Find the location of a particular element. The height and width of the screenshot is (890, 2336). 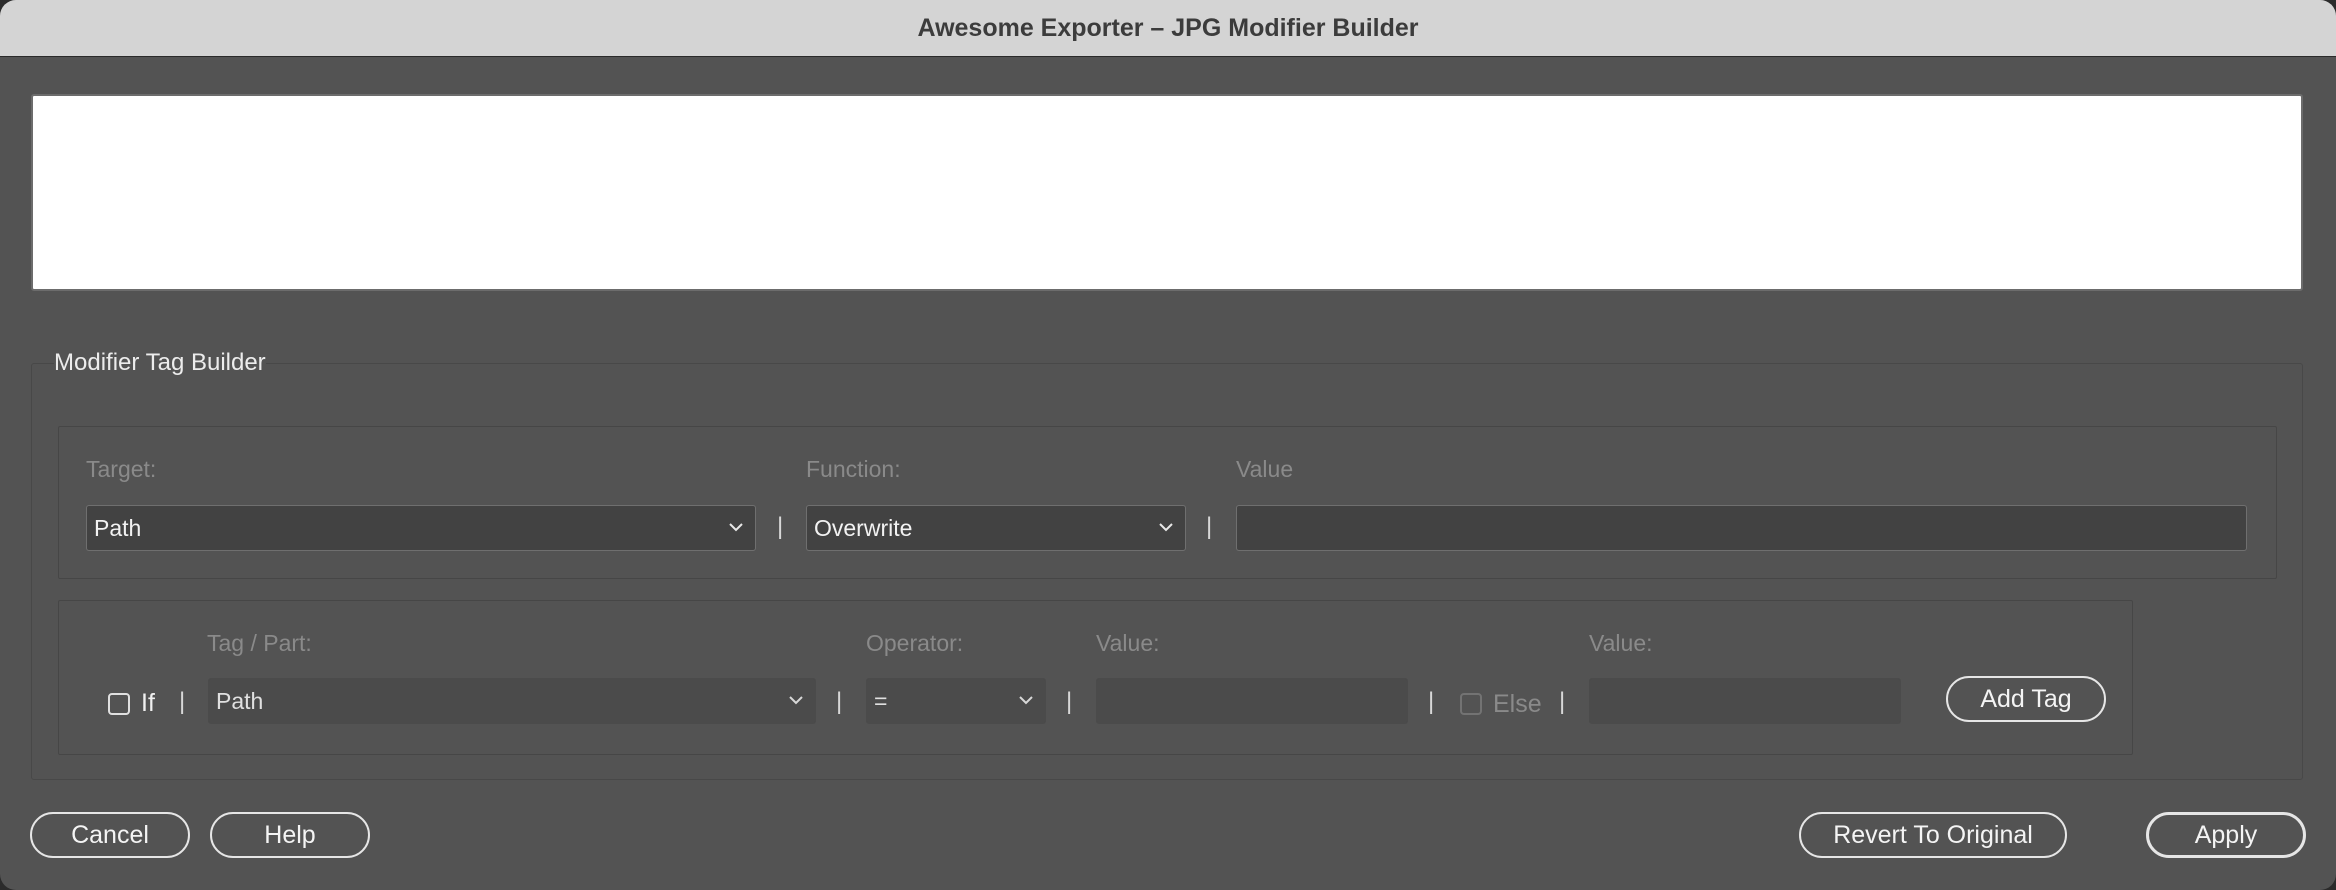

title-bar: Awesome Exporter – JPG Modifier Builder is located at coordinates (1168, 28).